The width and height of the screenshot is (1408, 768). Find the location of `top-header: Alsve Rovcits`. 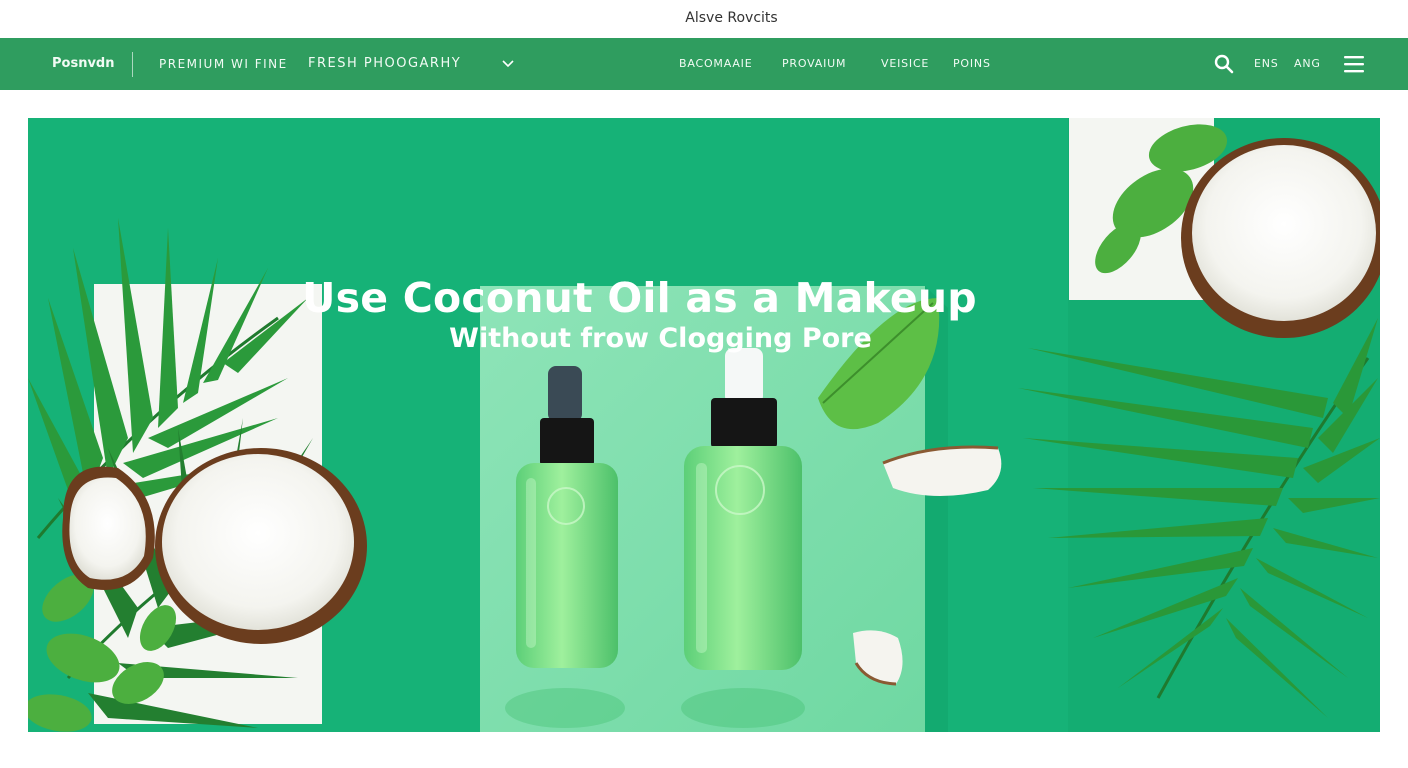

top-header: Alsve Rovcits is located at coordinates (704, 19).